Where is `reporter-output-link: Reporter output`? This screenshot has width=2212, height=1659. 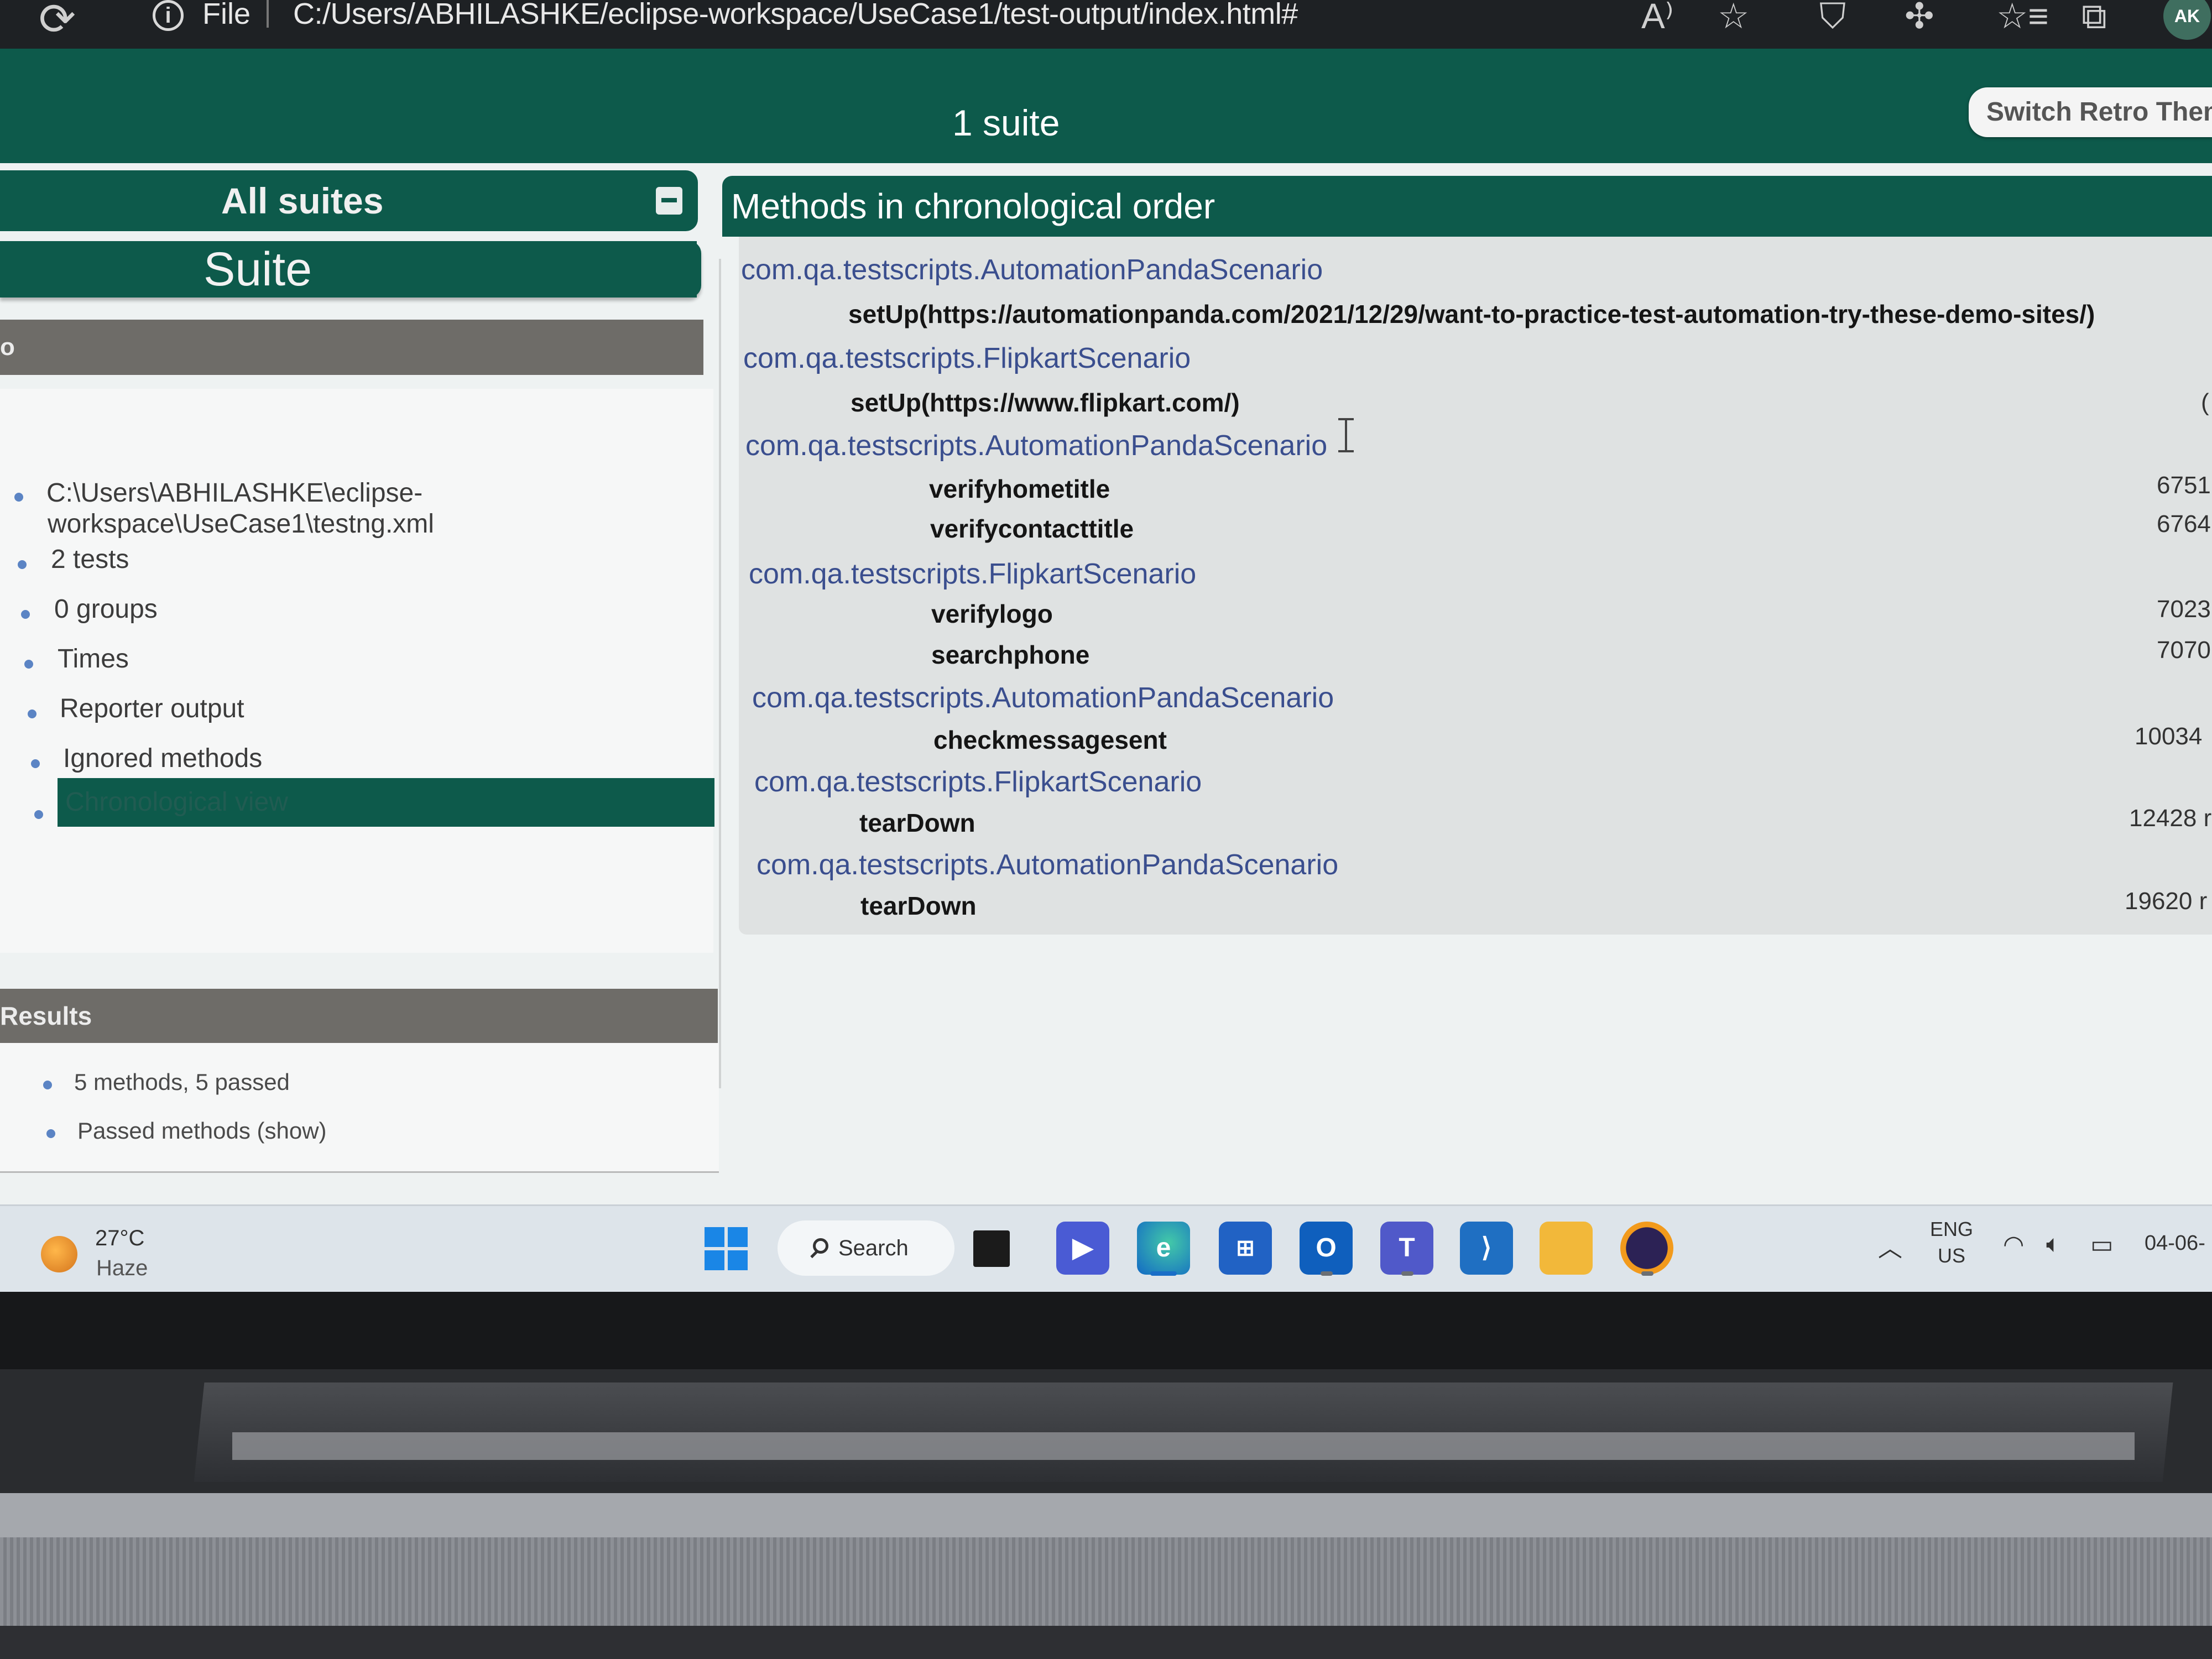 reporter-output-link: Reporter output is located at coordinates (152, 709).